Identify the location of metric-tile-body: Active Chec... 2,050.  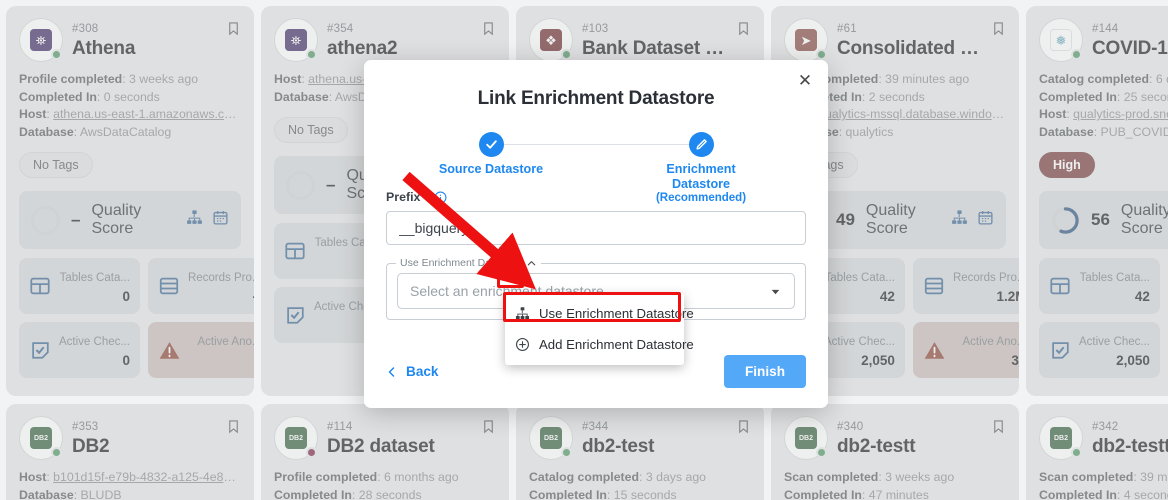
(1114, 350).